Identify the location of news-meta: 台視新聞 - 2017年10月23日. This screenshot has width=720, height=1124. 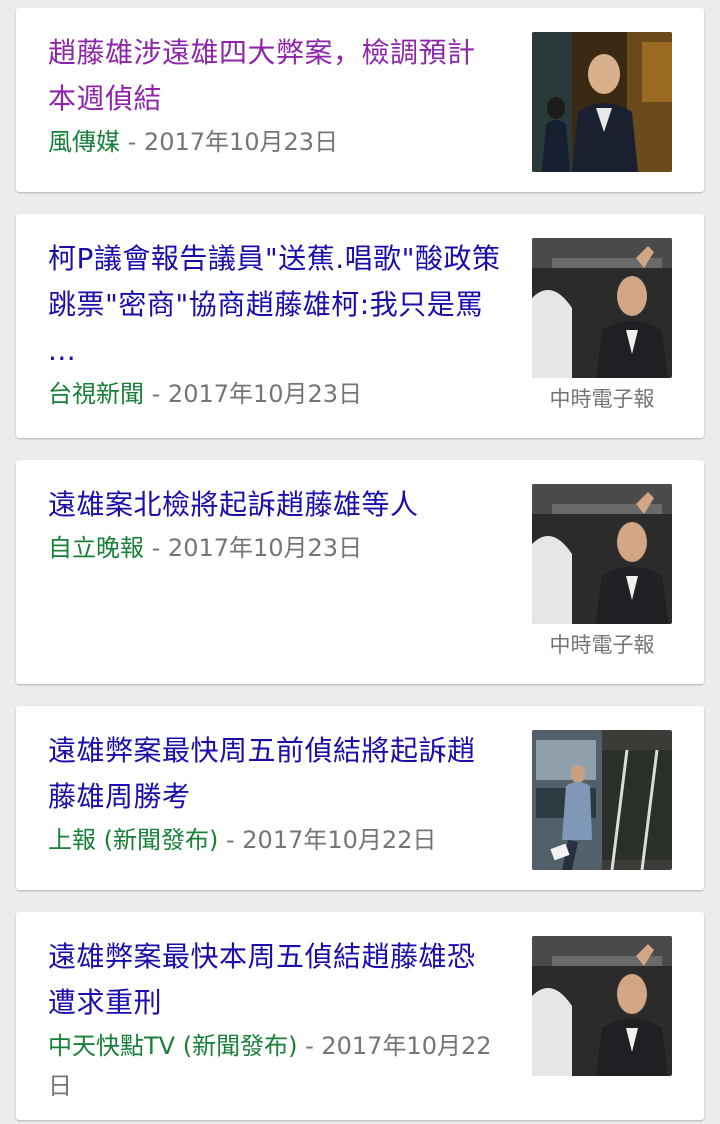
(275, 394).